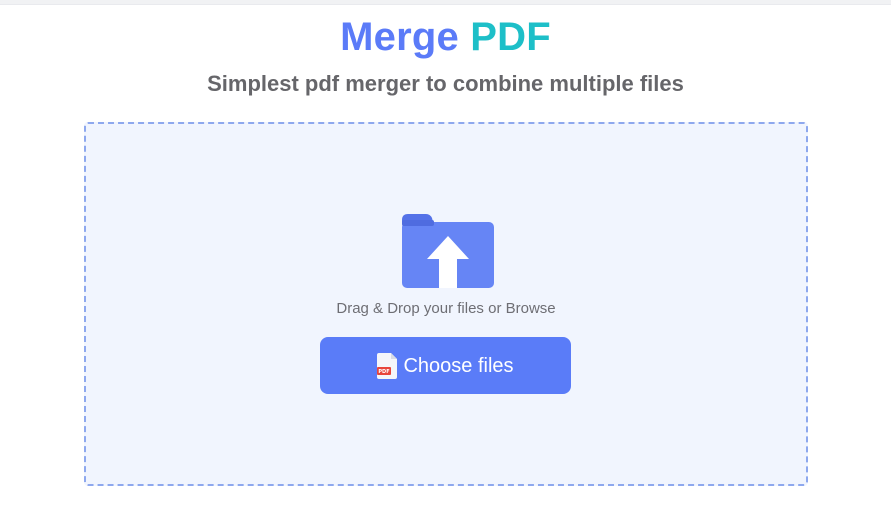  Describe the element at coordinates (445, 2) in the screenshot. I see `top-bar` at that location.